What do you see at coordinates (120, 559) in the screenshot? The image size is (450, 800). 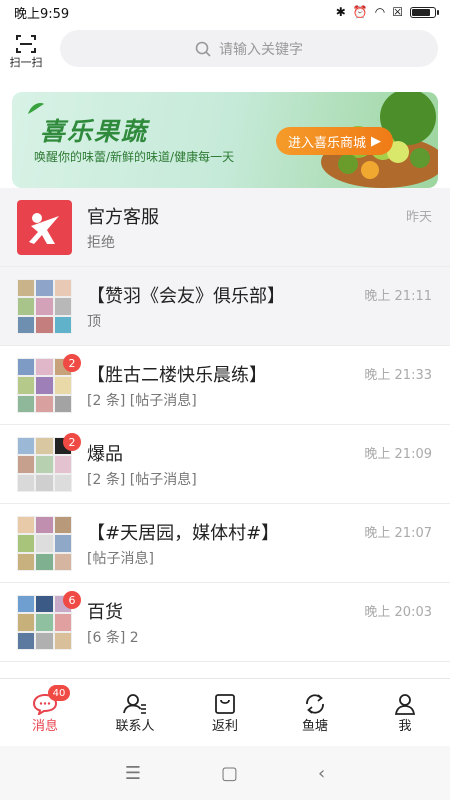 I see `item-subtitle: [帖子消息]` at bounding box center [120, 559].